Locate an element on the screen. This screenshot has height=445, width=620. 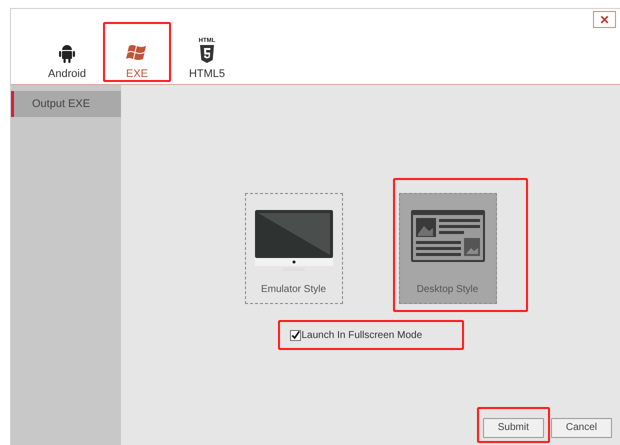
monitor-icon is located at coordinates (293, 241).